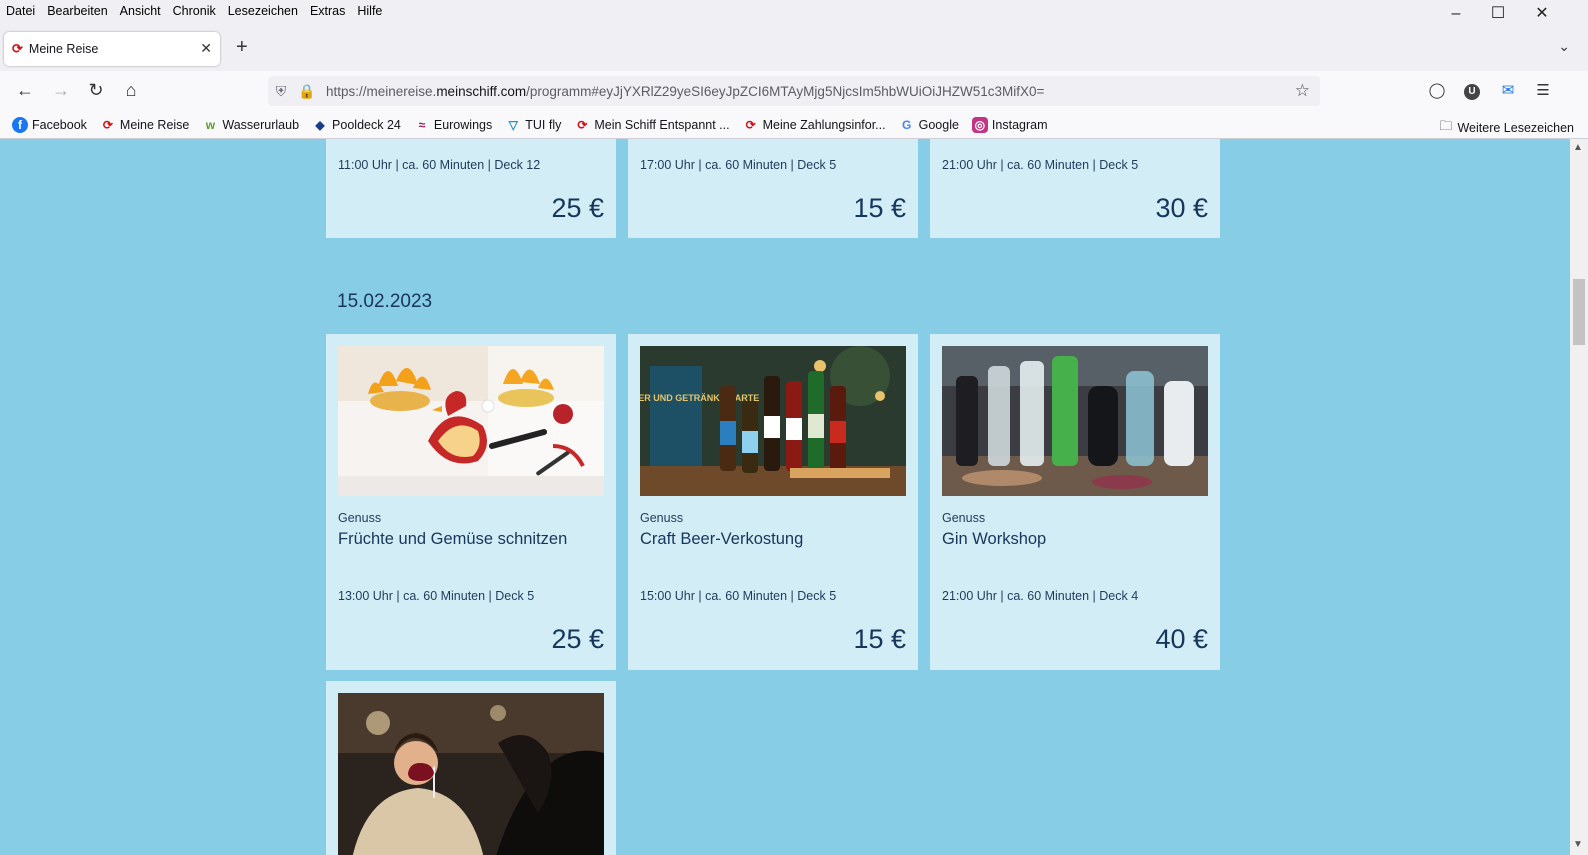  Describe the element at coordinates (543, 124) in the screenshot. I see `bookmark-label: TUI fly` at that location.